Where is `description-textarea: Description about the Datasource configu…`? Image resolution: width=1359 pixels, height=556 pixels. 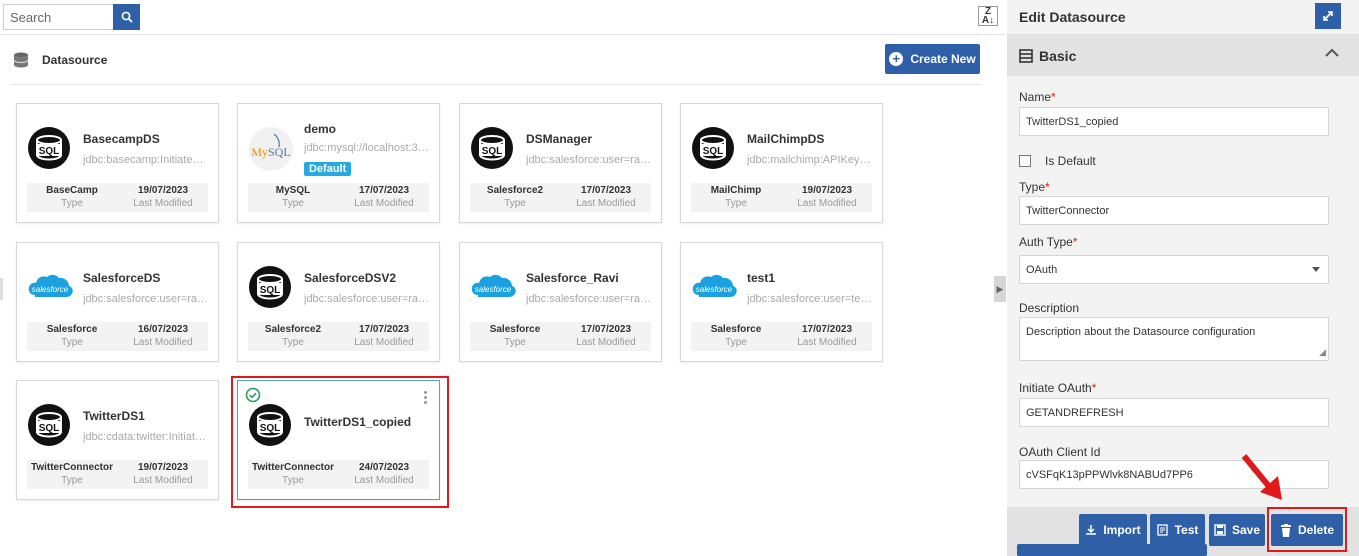 description-textarea: Description about the Datasource configu… is located at coordinates (1174, 339).